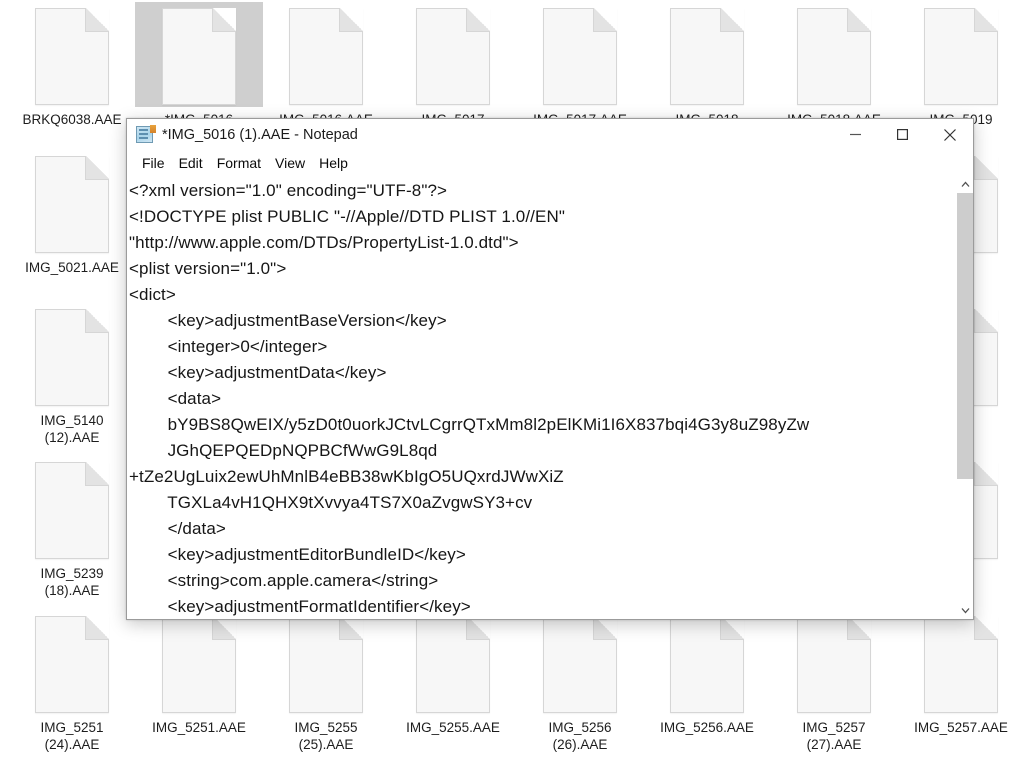 This screenshot has width=1024, height=770. I want to click on text-line: <key>adjustmentBaseVersion</key>, so click(288, 320).